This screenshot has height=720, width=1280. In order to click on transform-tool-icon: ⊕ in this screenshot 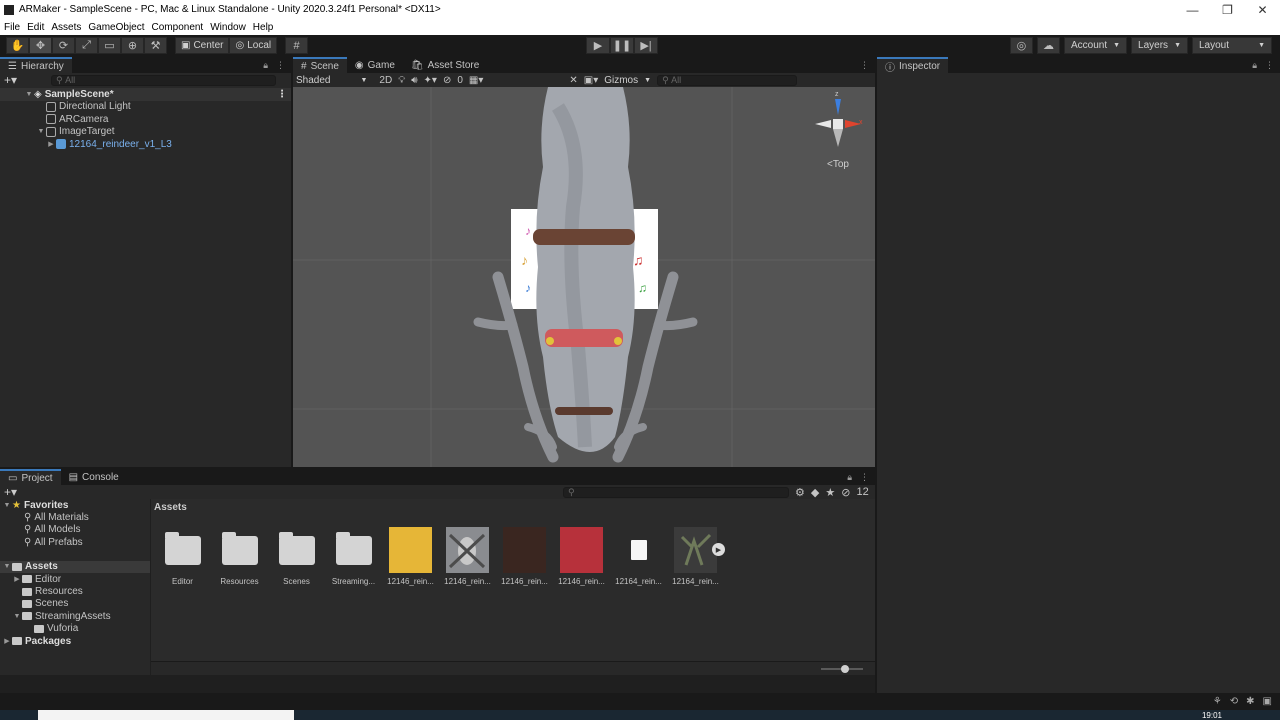, I will do `click(132, 45)`.